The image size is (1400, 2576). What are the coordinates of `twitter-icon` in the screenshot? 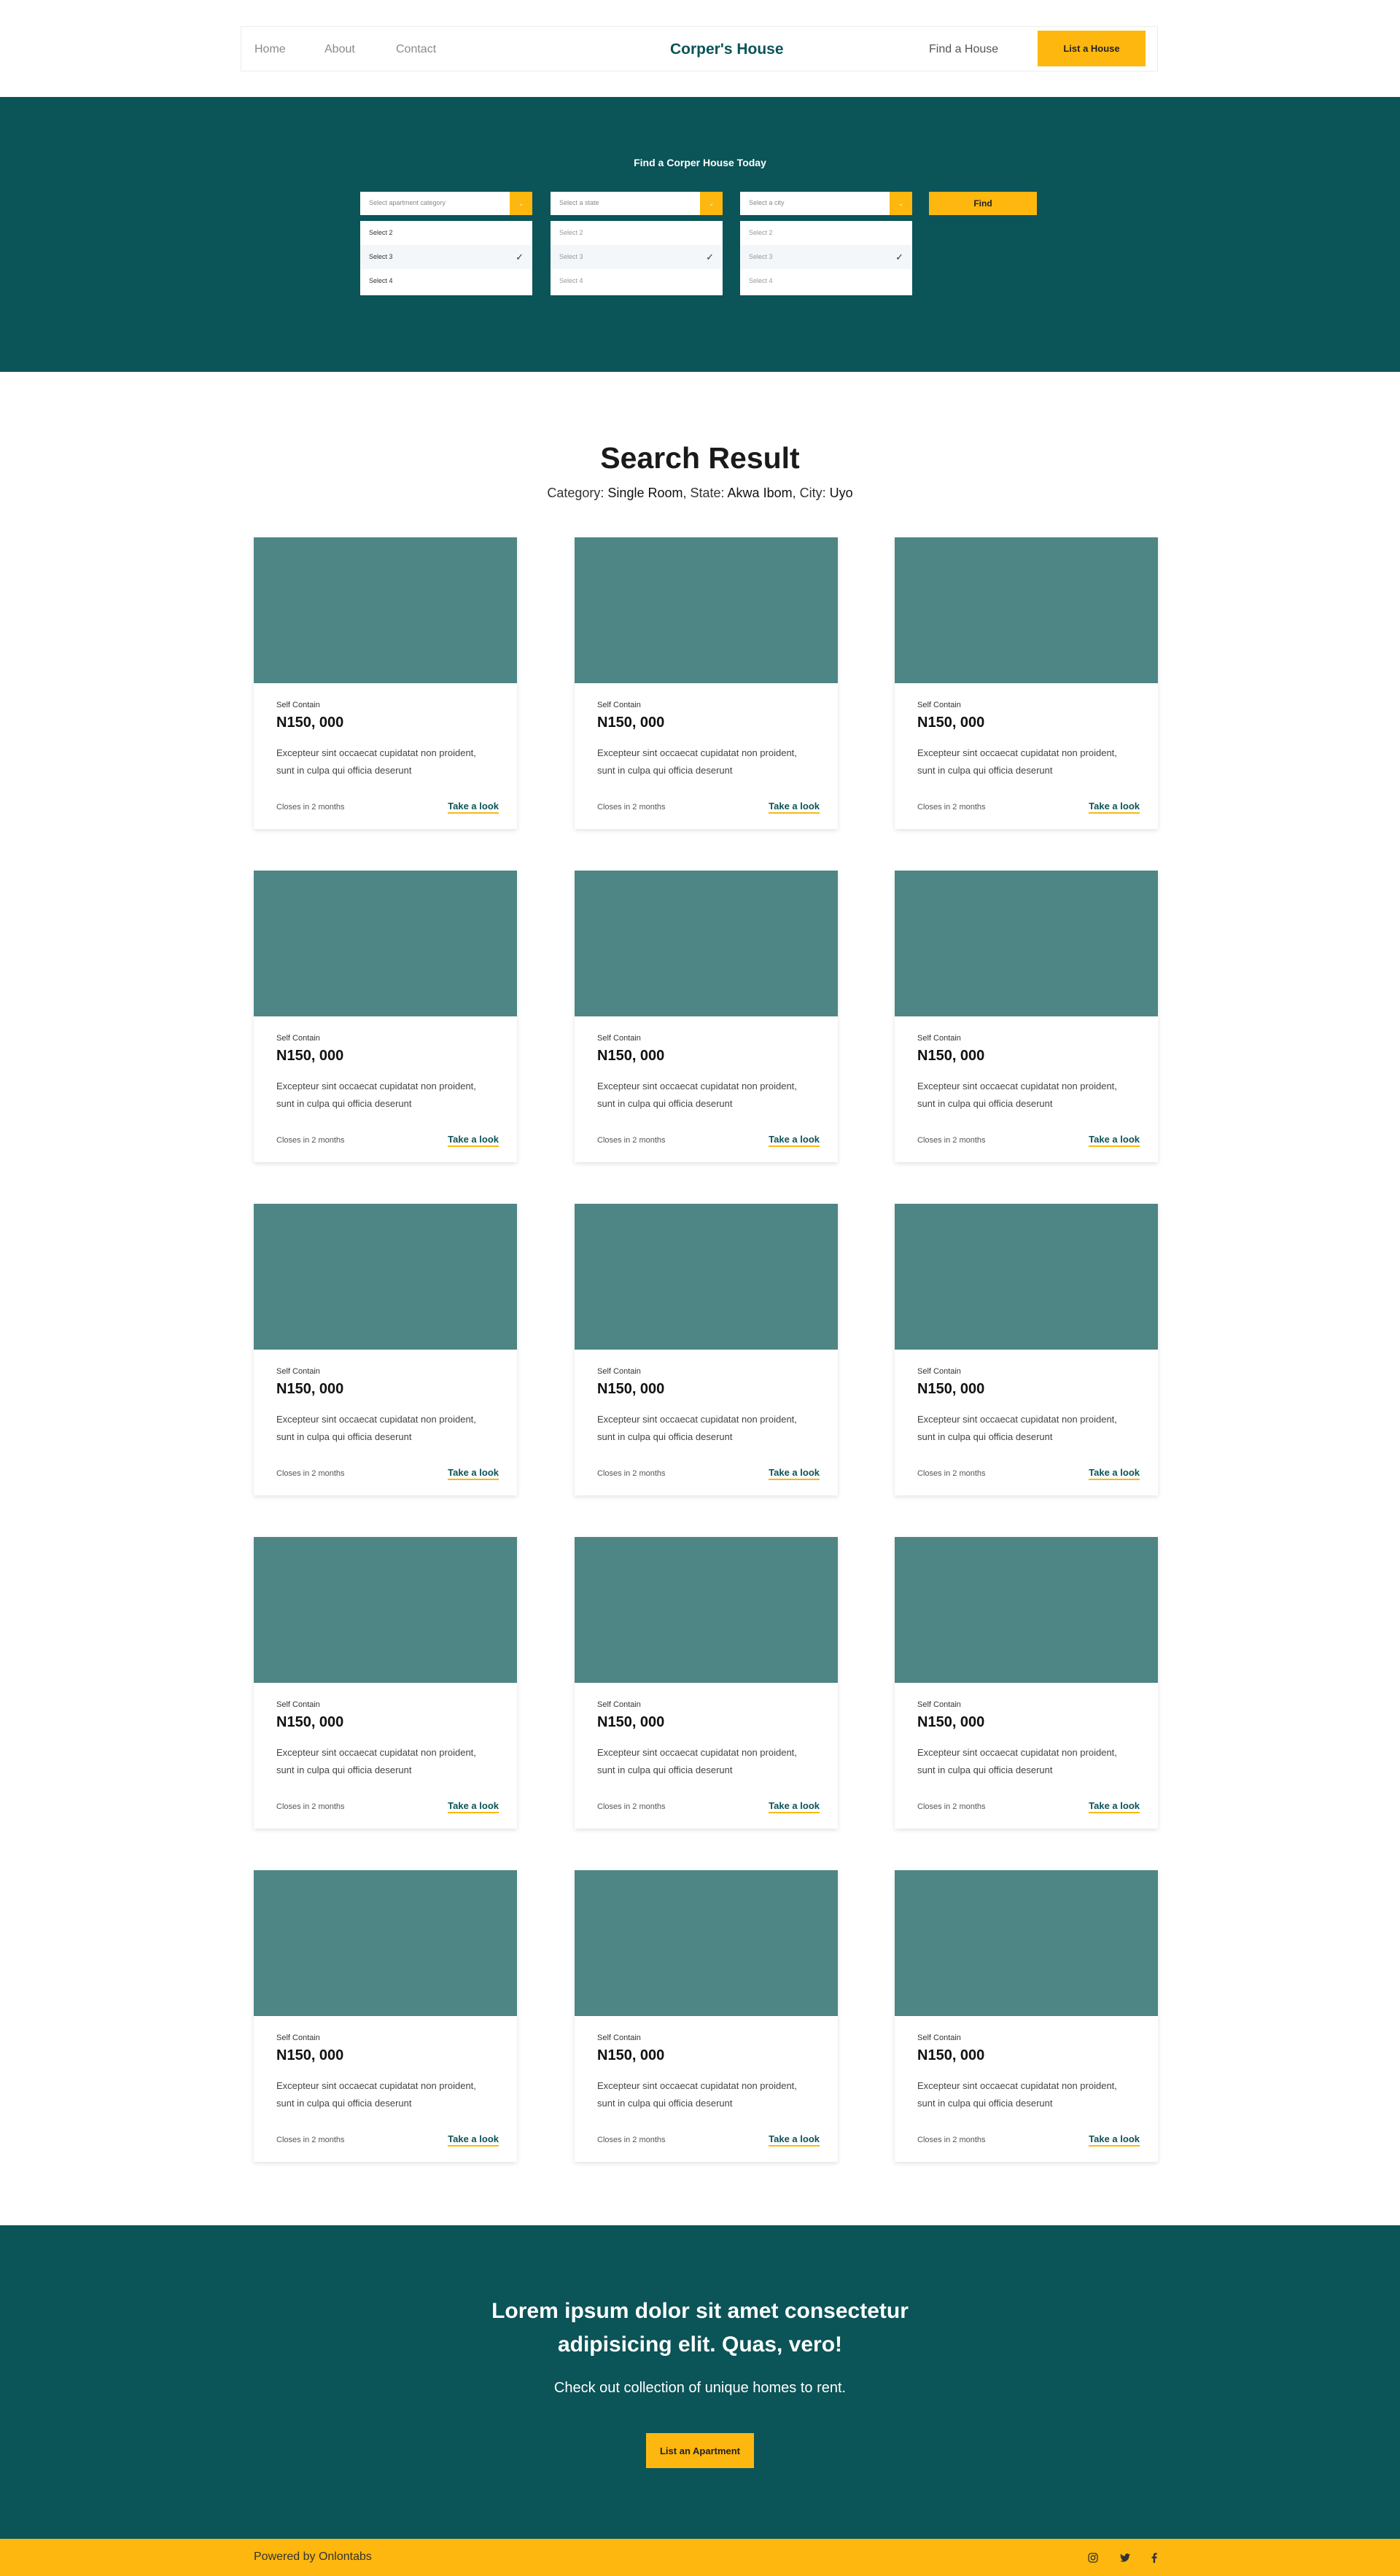 It's located at (1125, 2557).